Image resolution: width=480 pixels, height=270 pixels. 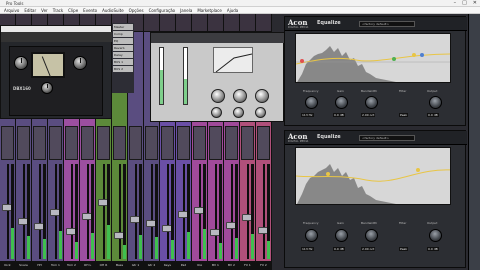 I want to click on channel-name: Pad, so click(x=183, y=265).